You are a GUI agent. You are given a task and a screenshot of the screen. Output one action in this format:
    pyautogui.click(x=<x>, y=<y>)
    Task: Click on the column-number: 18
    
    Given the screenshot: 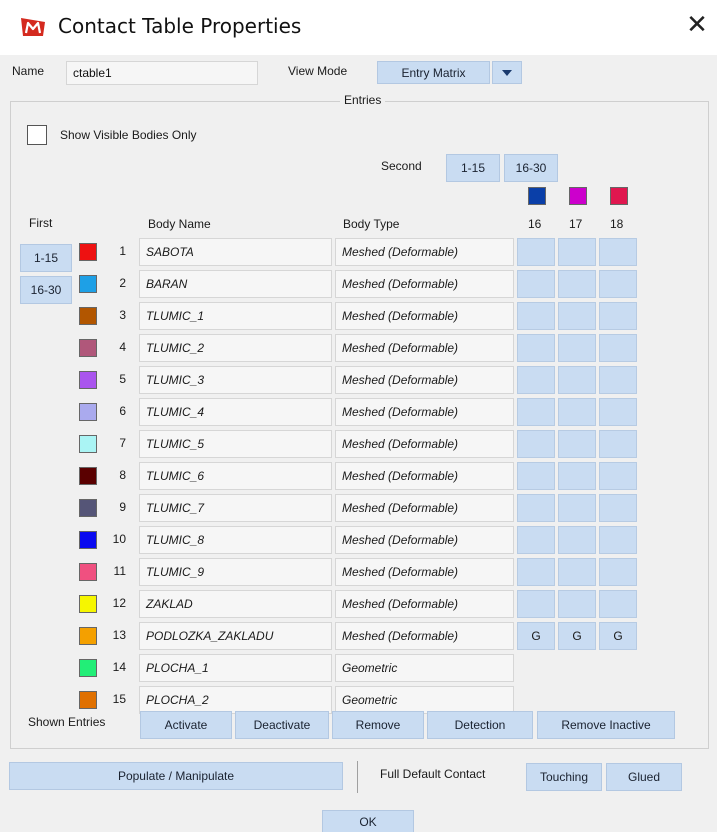 What is the action you would take?
    pyautogui.click(x=617, y=224)
    